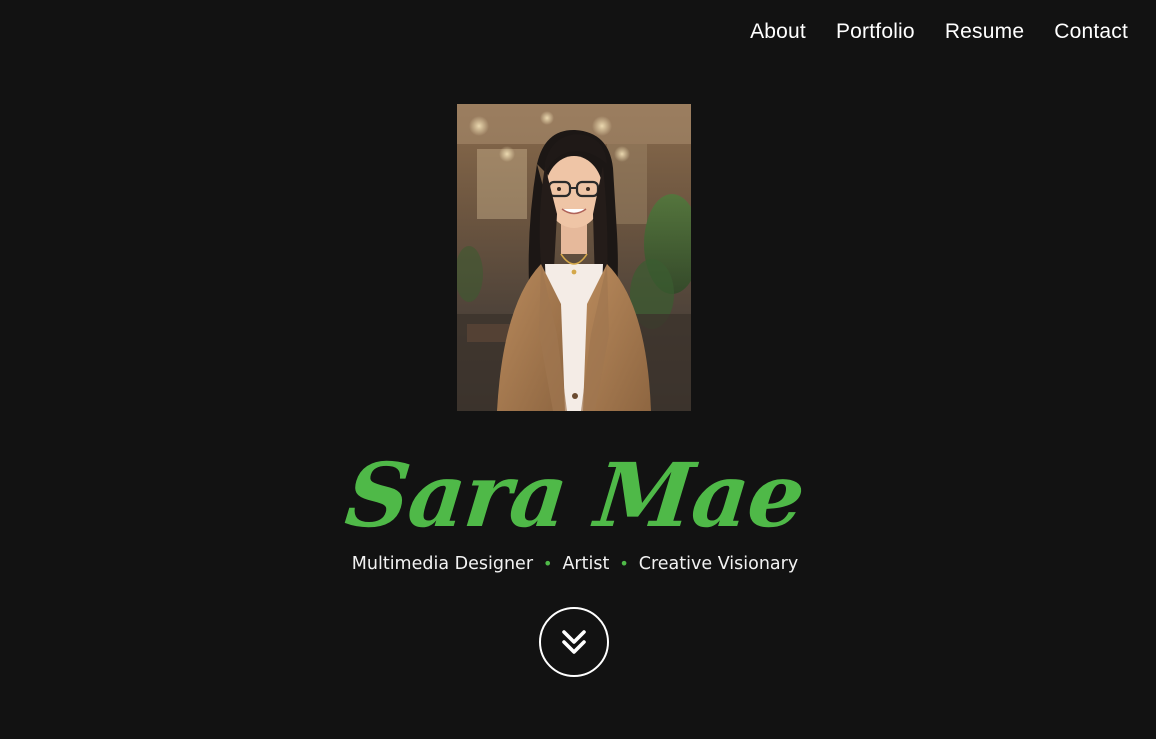 This screenshot has width=1156, height=739. I want to click on profile-photo, so click(574, 257).